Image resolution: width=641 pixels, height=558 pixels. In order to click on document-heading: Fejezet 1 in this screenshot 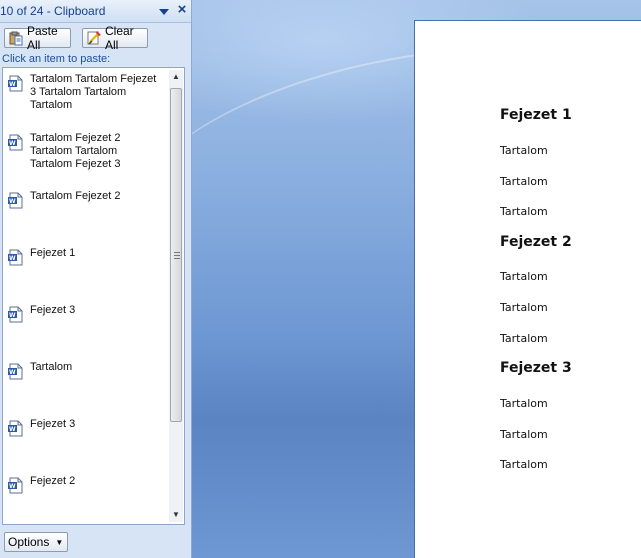, I will do `click(536, 115)`.